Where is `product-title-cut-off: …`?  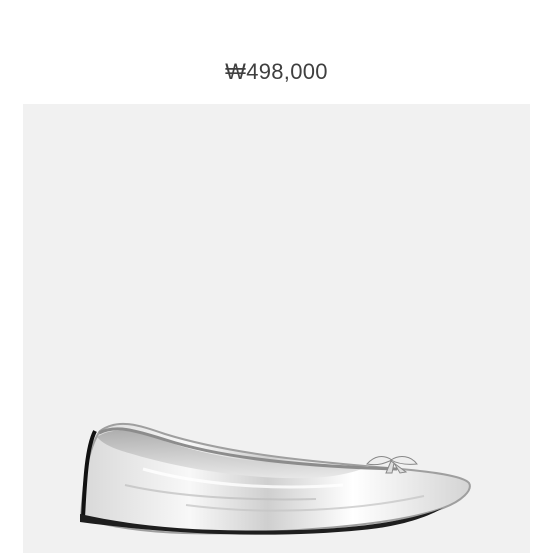 product-title-cut-off: … is located at coordinates (276, 2).